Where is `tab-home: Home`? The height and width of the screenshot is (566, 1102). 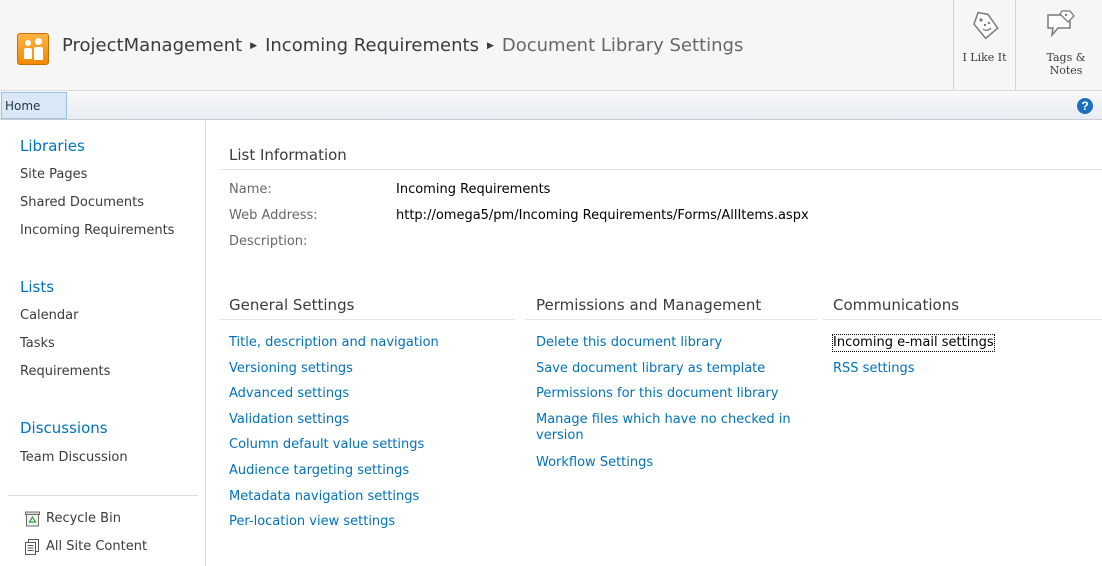 tab-home: Home is located at coordinates (34, 105).